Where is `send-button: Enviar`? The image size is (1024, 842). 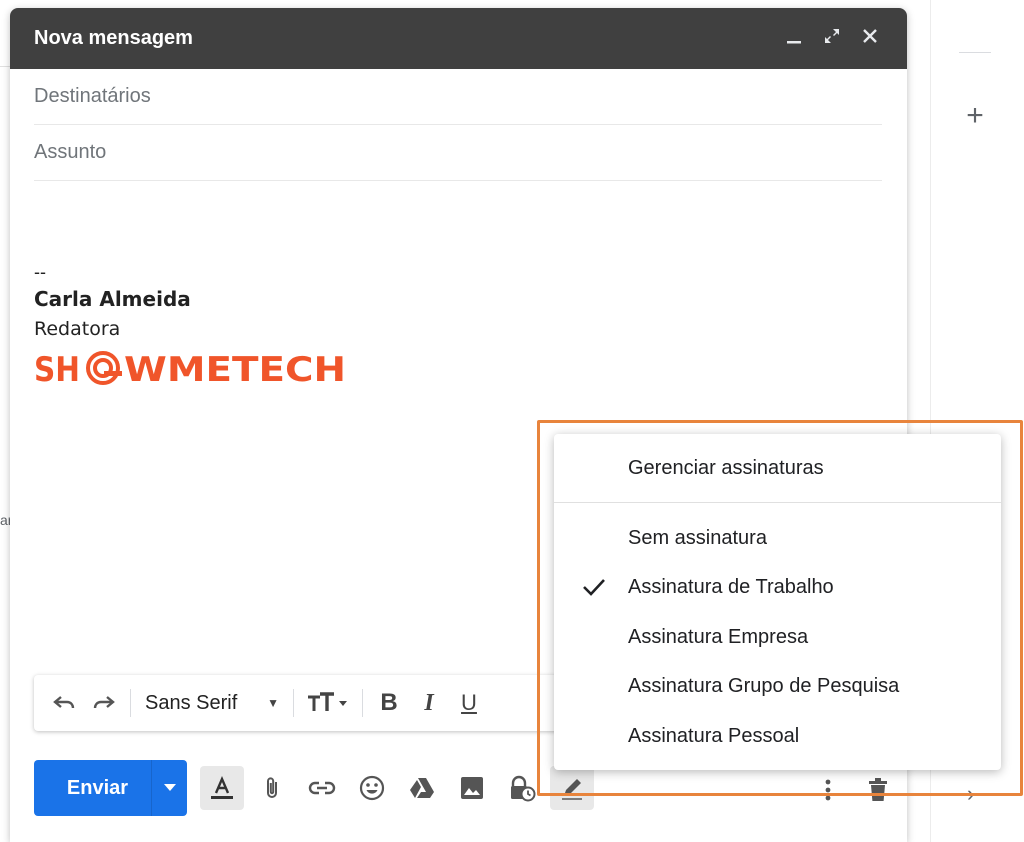 send-button: Enviar is located at coordinates (110, 788).